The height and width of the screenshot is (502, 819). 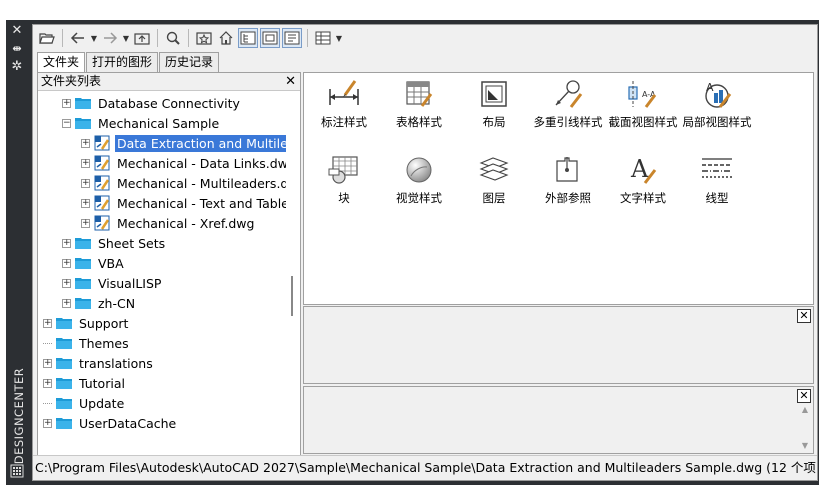 I want to click on item-label: 多重引线样式, so click(x=568, y=122).